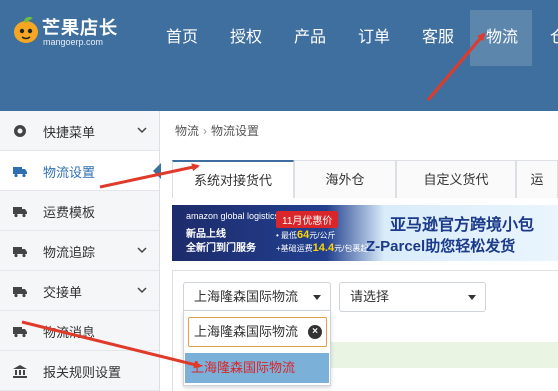  Describe the element at coordinates (246, 296) in the screenshot. I see `carrier-select-value: 上海隆森国际物流` at that location.